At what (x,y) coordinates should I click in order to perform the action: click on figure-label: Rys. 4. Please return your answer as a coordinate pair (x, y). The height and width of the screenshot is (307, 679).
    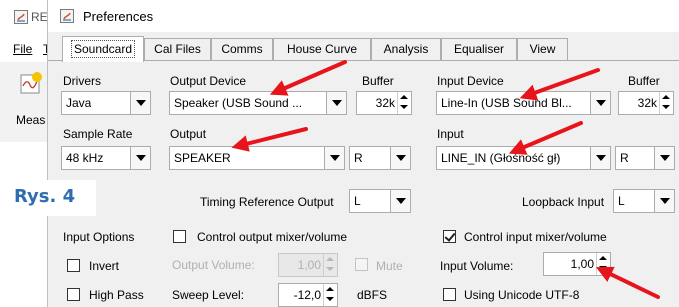
    Looking at the image, I should click on (45, 196).